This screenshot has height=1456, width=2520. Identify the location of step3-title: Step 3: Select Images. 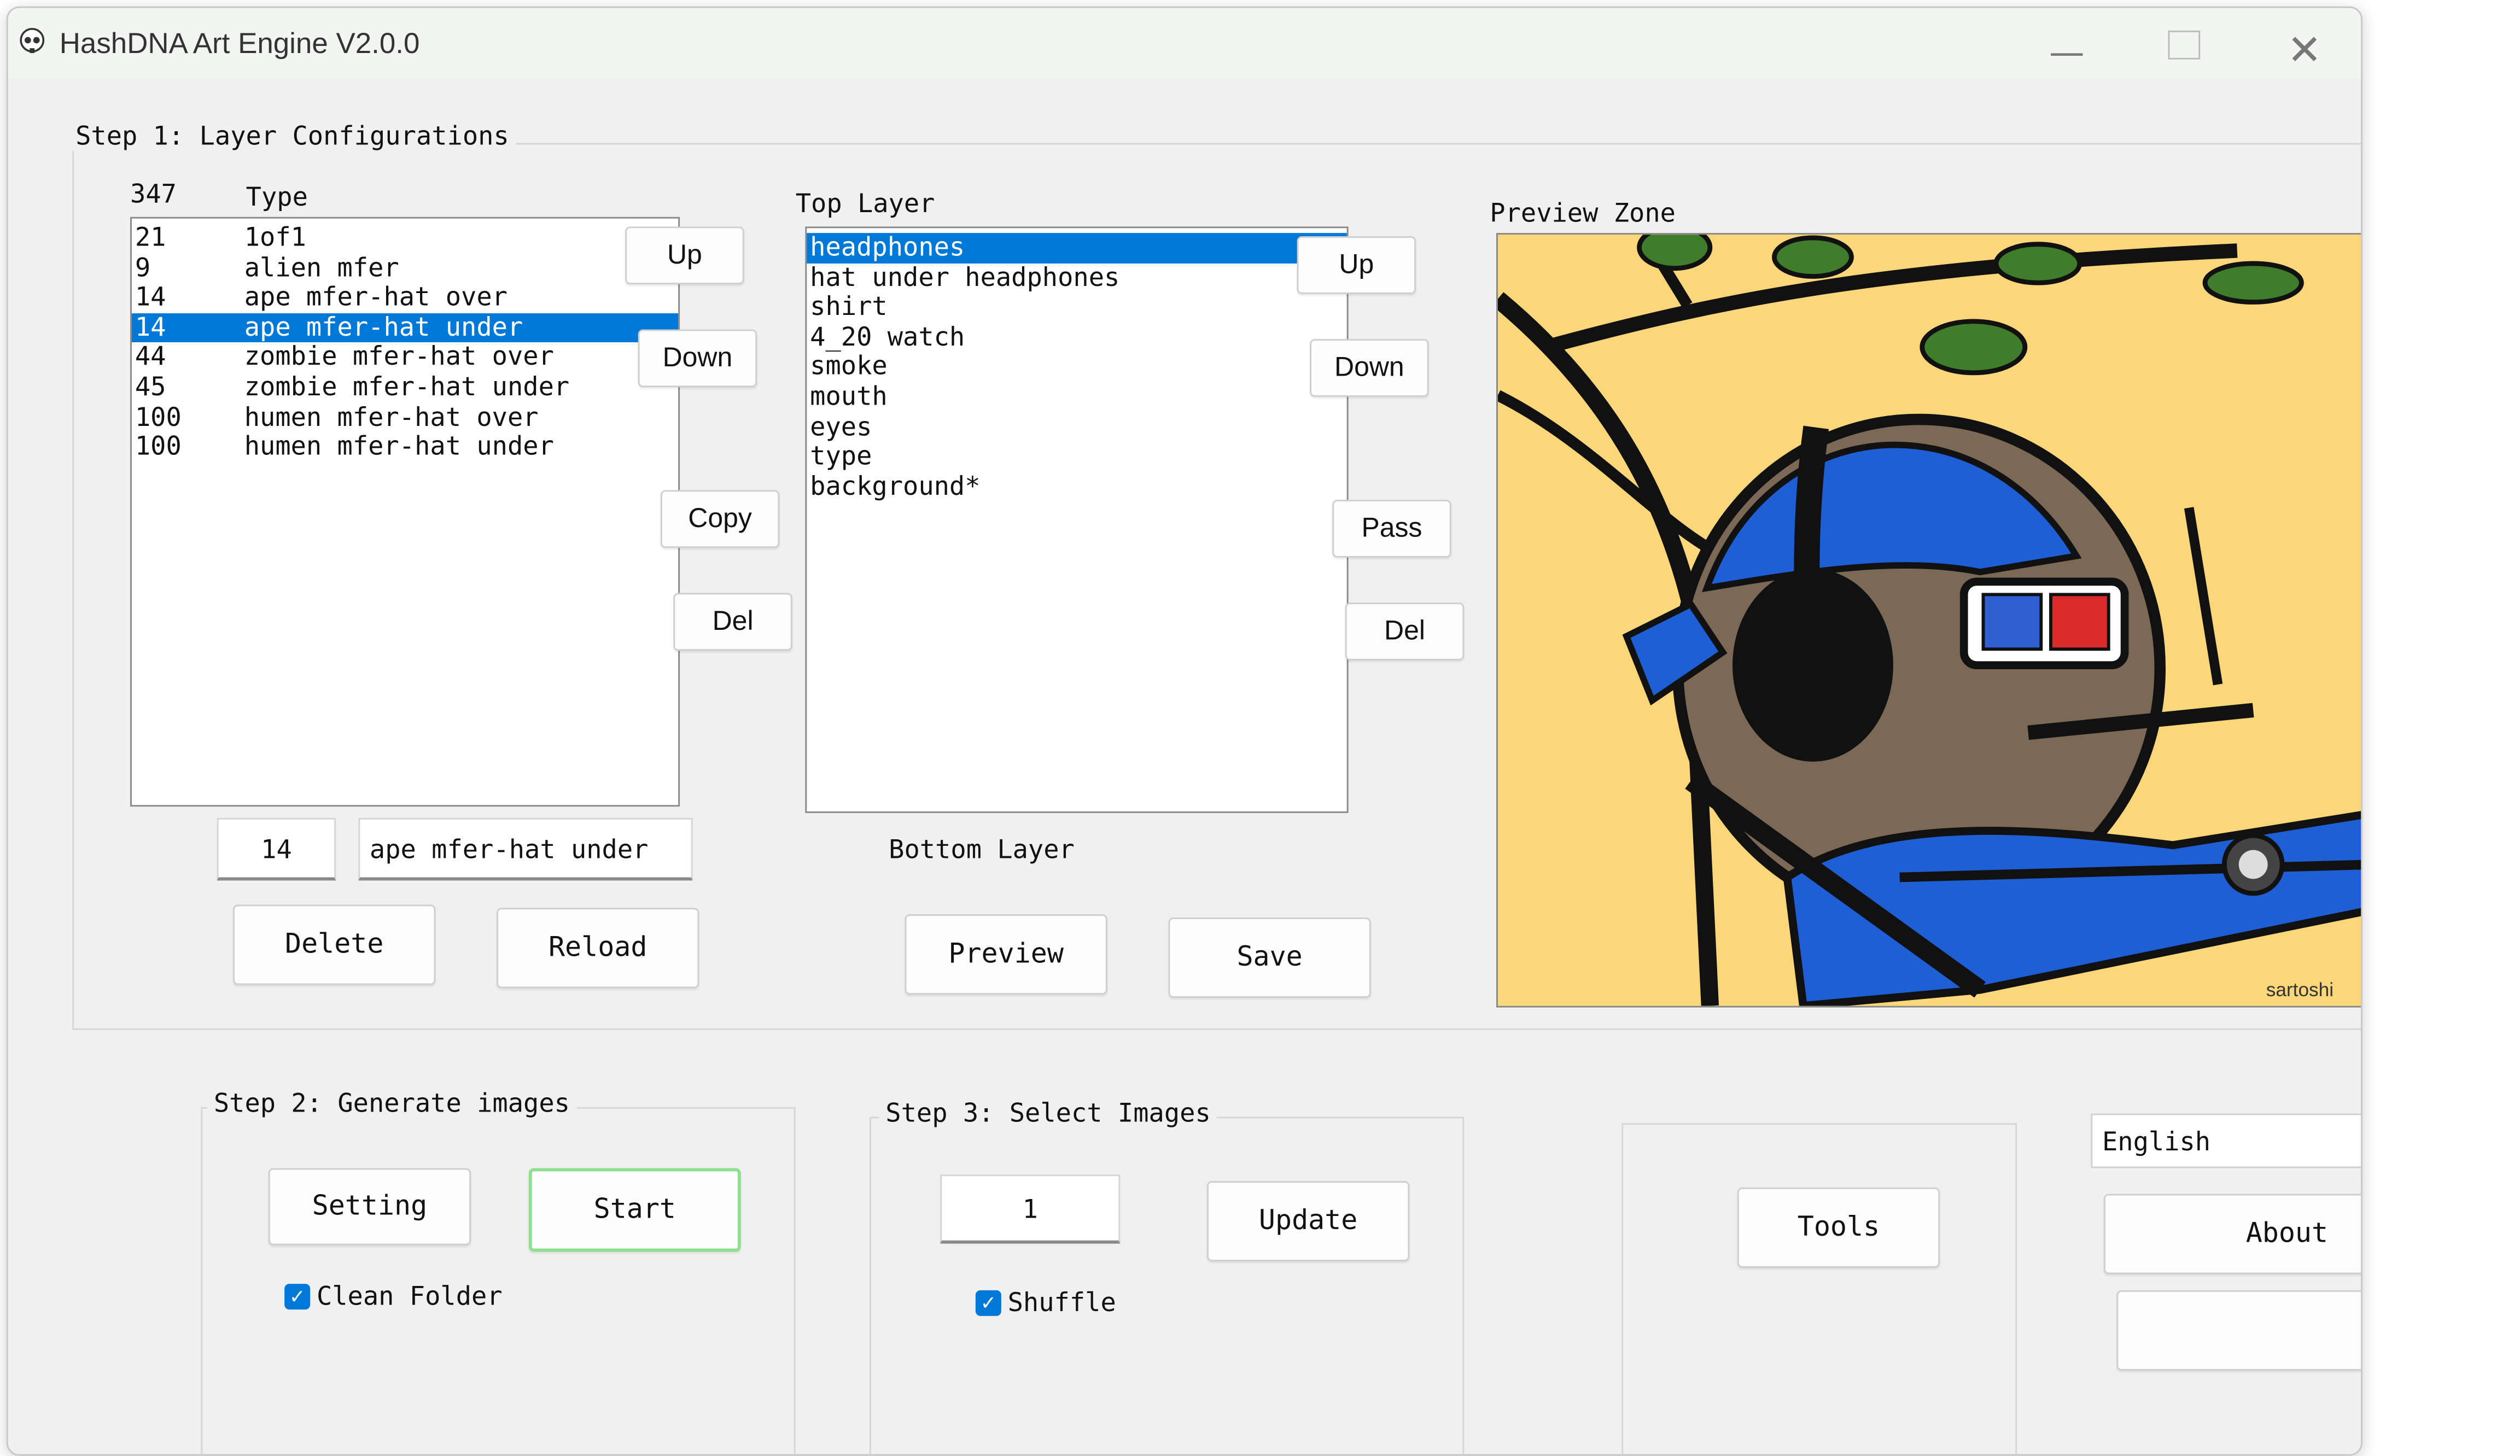
(1048, 1112).